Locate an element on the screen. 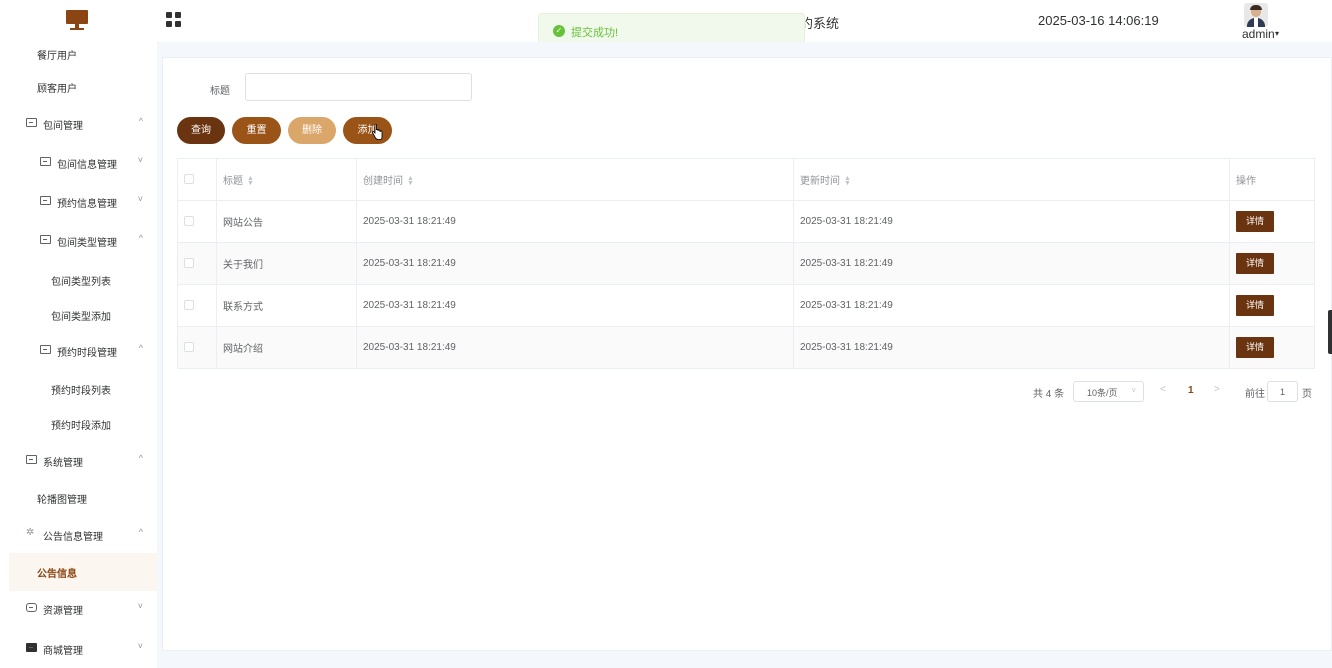 The image size is (1332, 668). sidebar-item-label: 餐厅用户 is located at coordinates (57, 56).